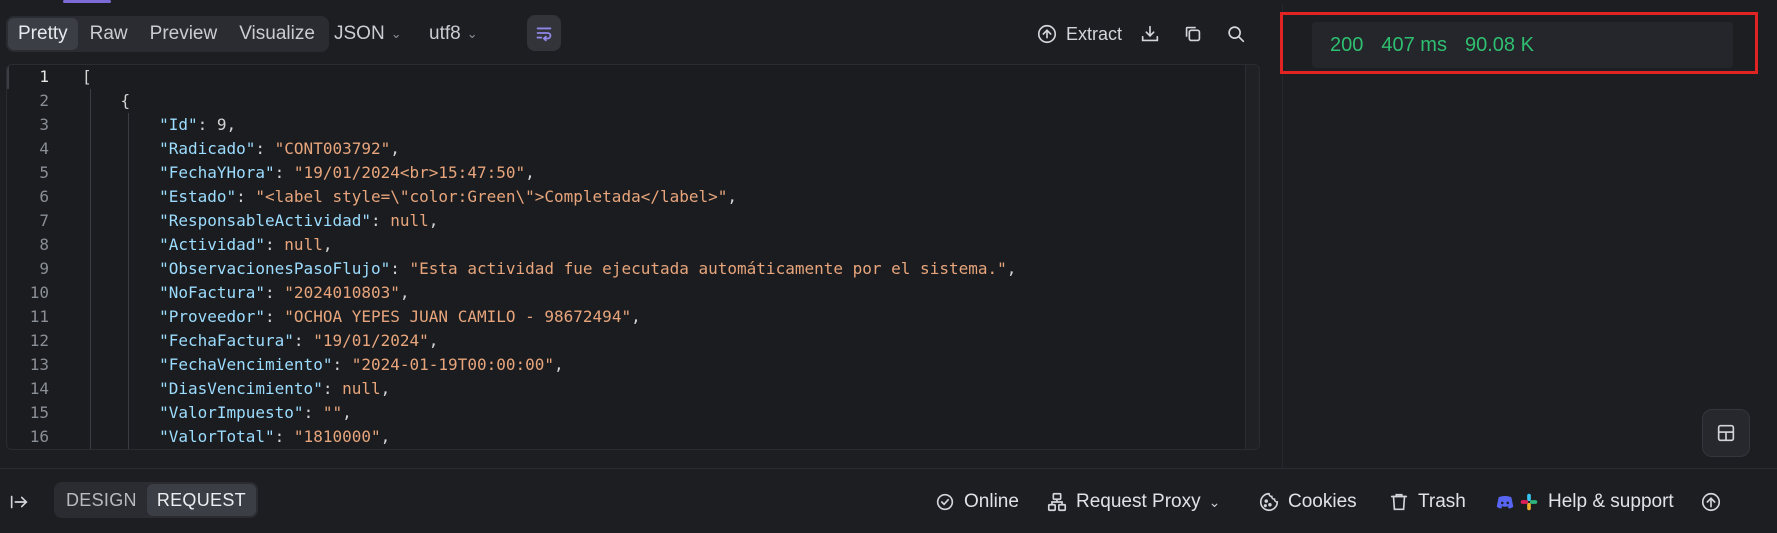  What do you see at coordinates (1529, 502) in the screenshot?
I see `slack-icon` at bounding box center [1529, 502].